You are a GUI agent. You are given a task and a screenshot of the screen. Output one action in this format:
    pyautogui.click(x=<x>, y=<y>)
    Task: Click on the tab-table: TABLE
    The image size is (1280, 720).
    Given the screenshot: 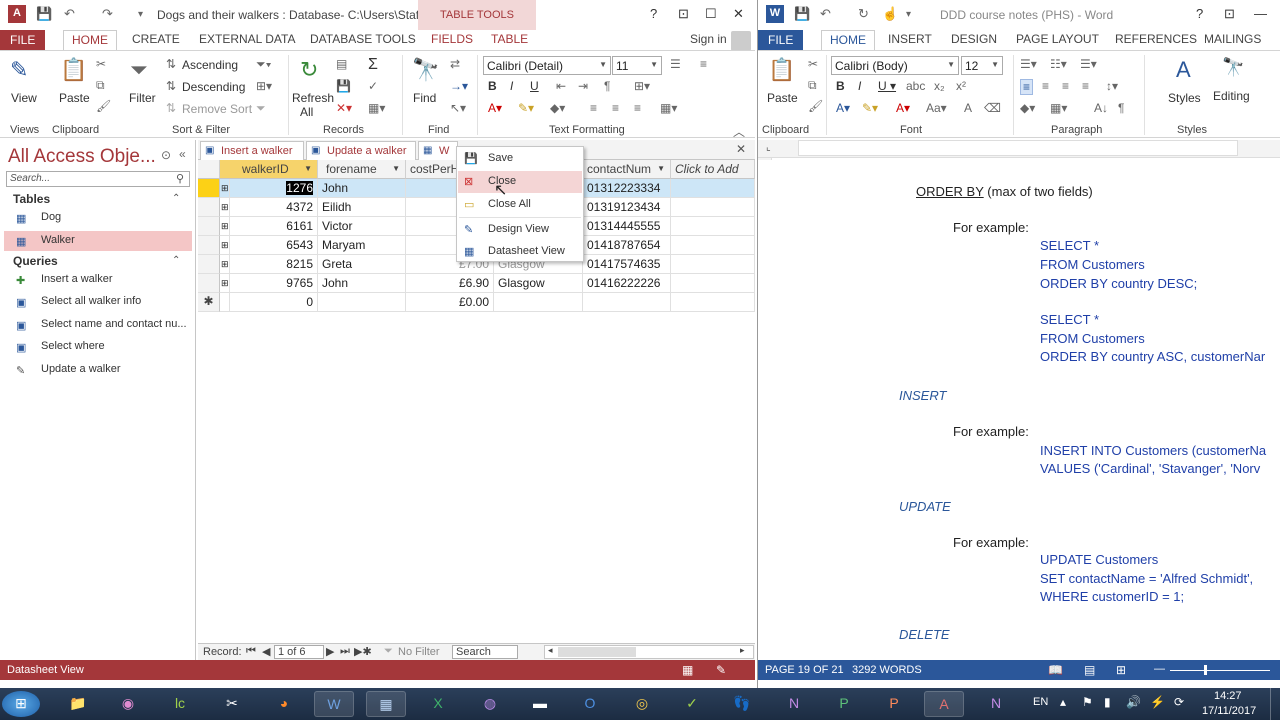 What is the action you would take?
    pyautogui.click(x=509, y=39)
    